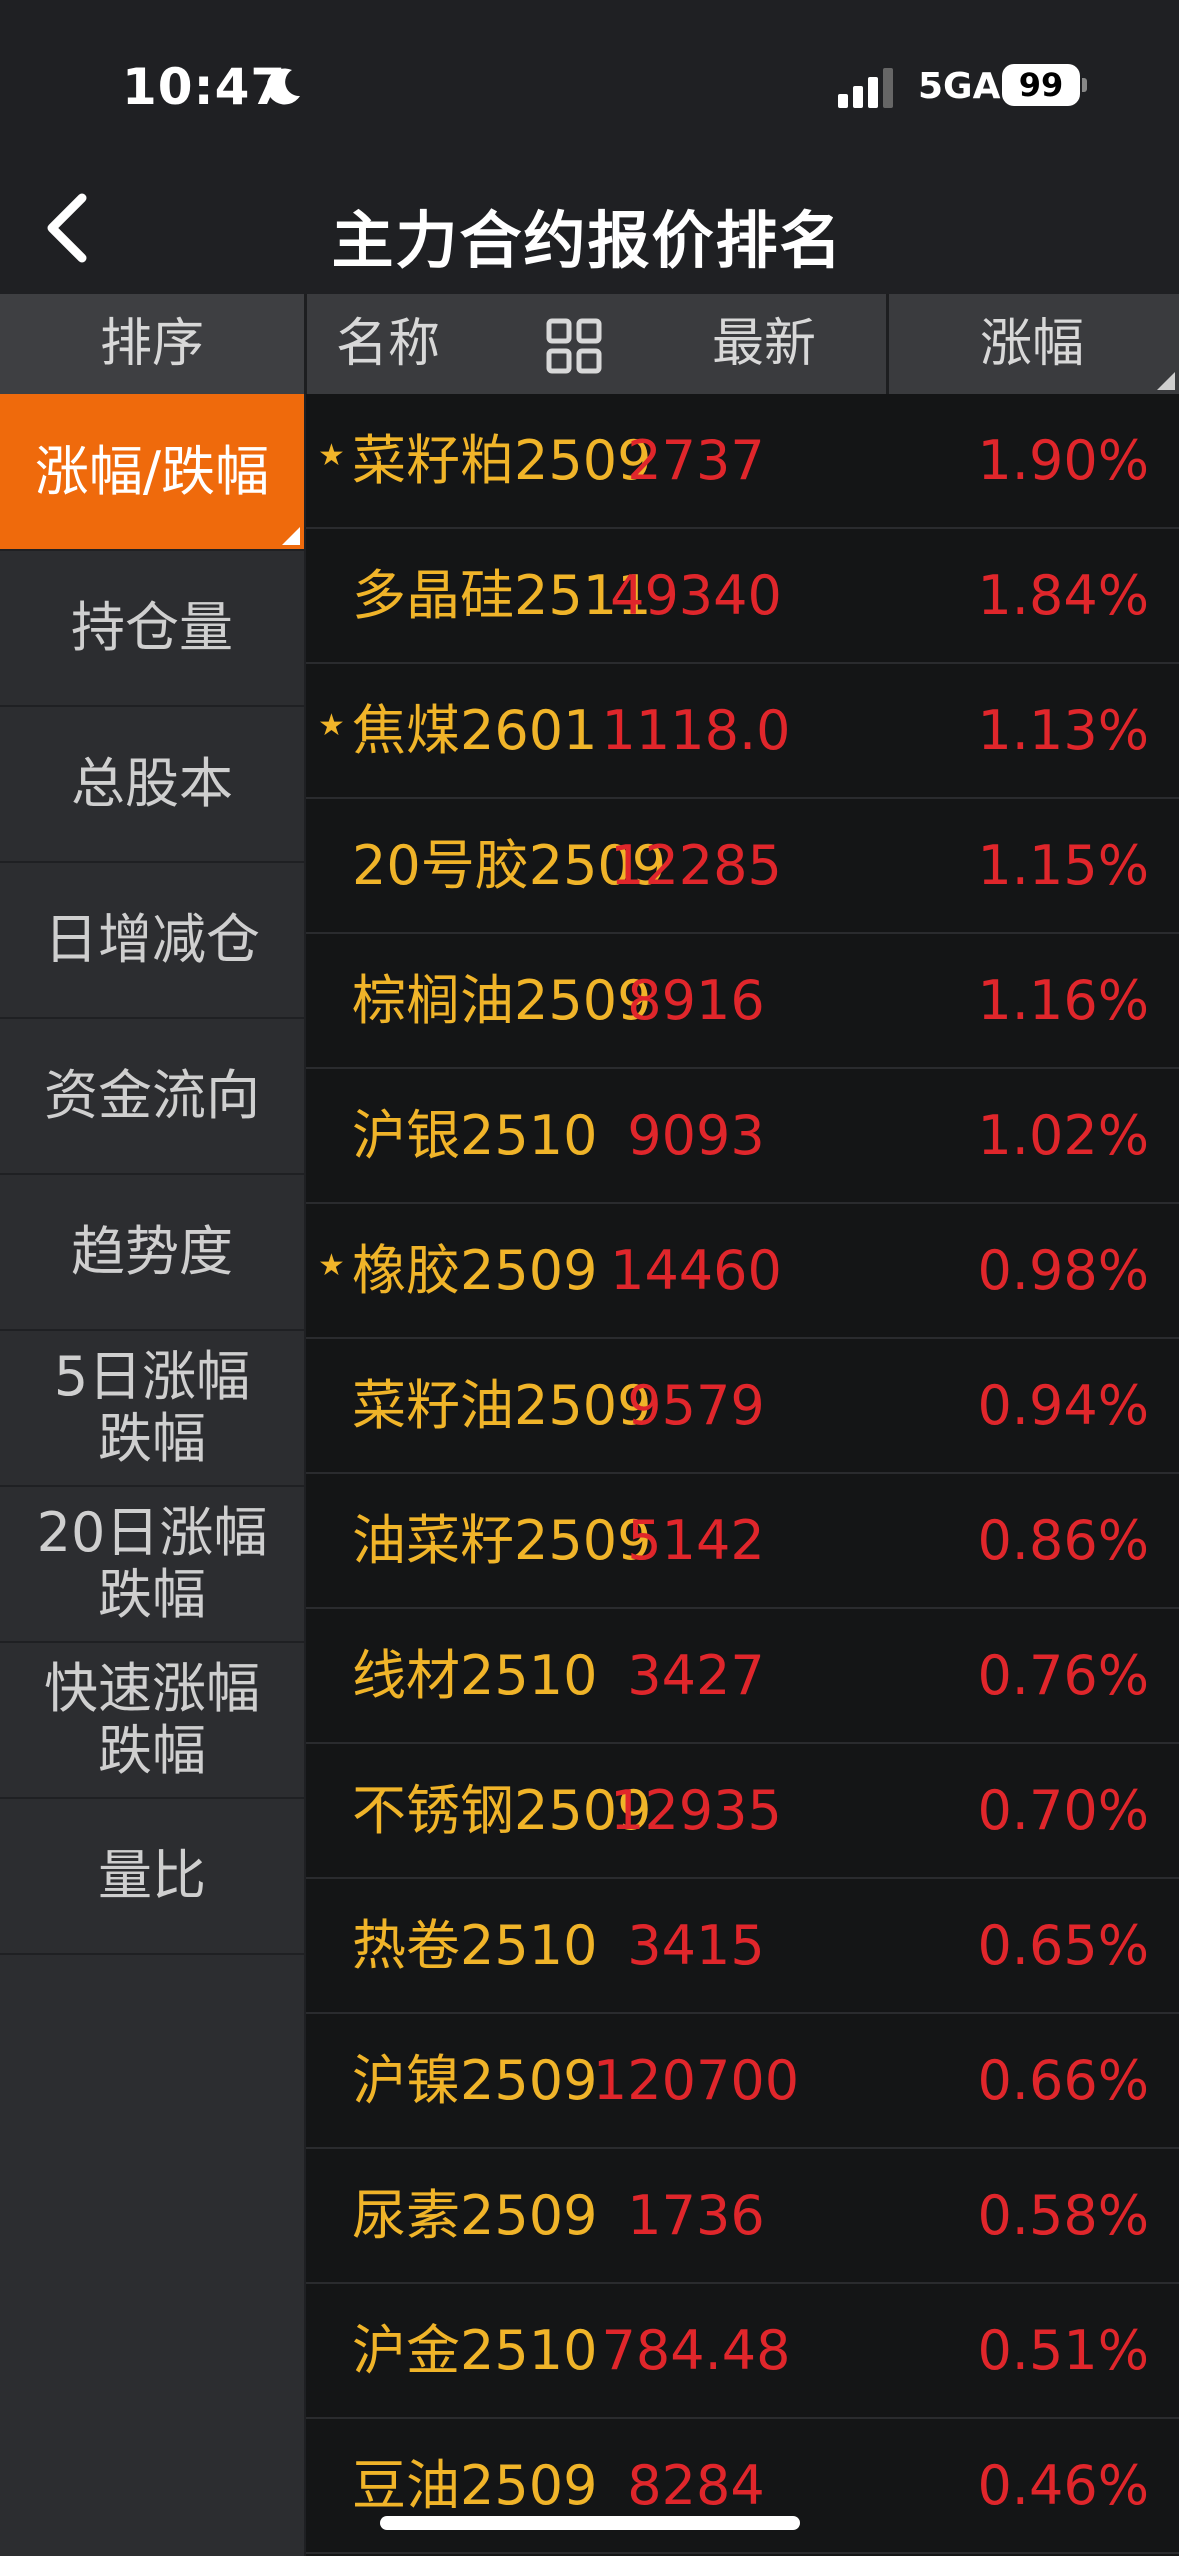 This screenshot has width=1179, height=2556. I want to click on change-percent: 1.15%, so click(1063, 865).